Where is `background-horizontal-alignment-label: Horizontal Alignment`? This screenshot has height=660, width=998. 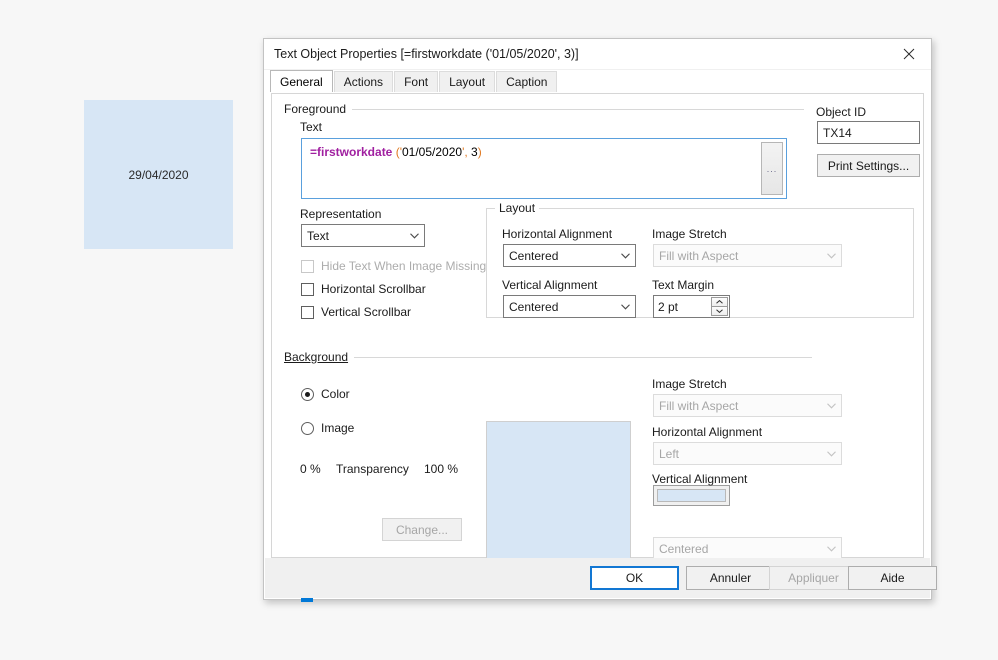 background-horizontal-alignment-label: Horizontal Alignment is located at coordinates (707, 432).